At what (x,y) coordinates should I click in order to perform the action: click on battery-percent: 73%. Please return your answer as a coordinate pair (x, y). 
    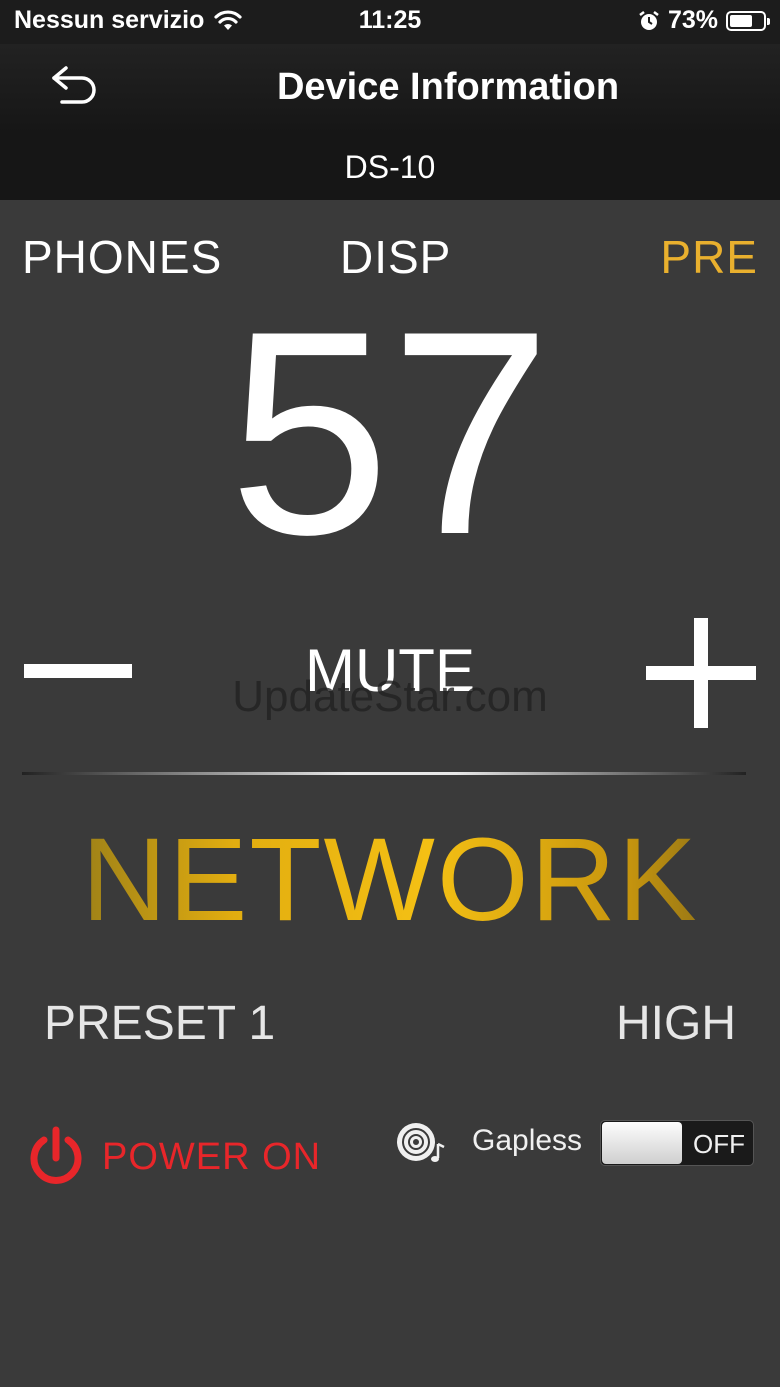
    Looking at the image, I should click on (692, 20).